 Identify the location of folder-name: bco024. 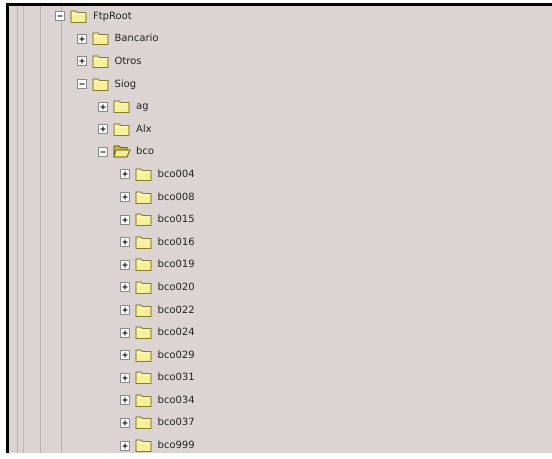
(176, 332).